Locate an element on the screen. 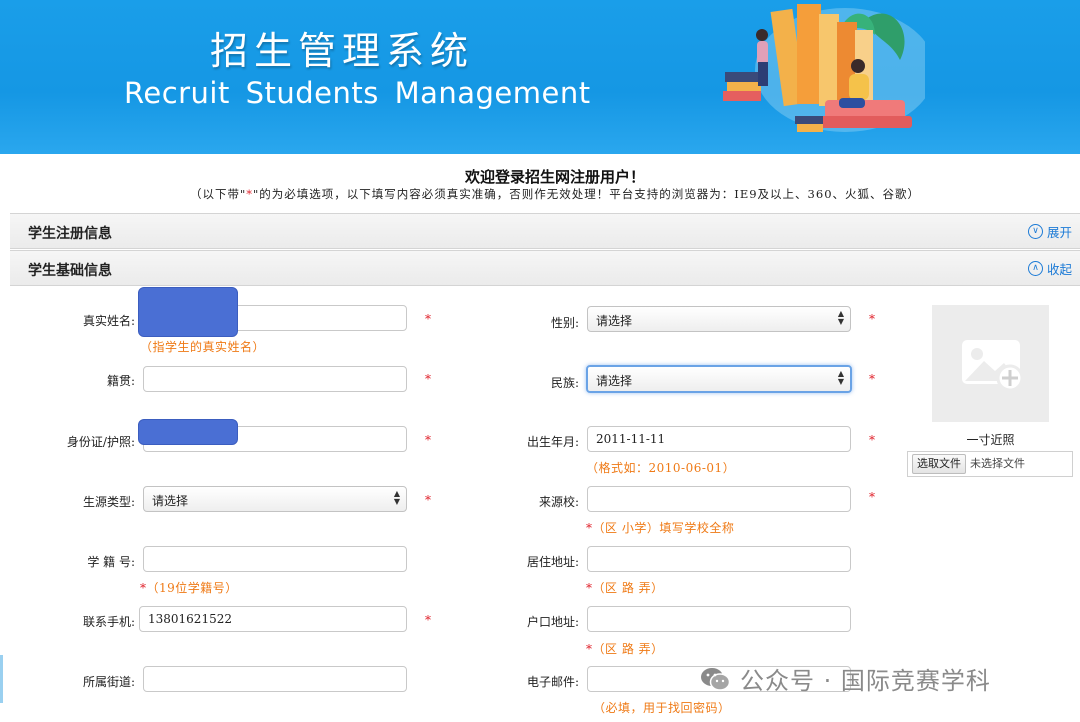  phone-label: 联系手机: is located at coordinates (108, 622).